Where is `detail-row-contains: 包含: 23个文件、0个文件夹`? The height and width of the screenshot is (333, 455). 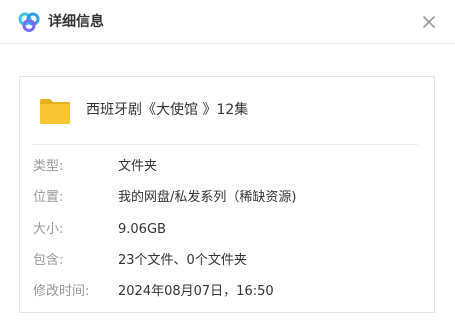 detail-row-contains: 包含: 23个文件、0个文件夹 is located at coordinates (227, 261).